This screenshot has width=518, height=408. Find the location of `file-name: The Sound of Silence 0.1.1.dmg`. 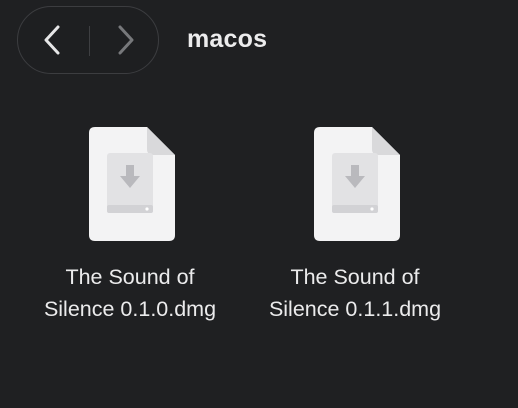

file-name: The Sound of Silence 0.1.1.dmg is located at coordinates (355, 293).